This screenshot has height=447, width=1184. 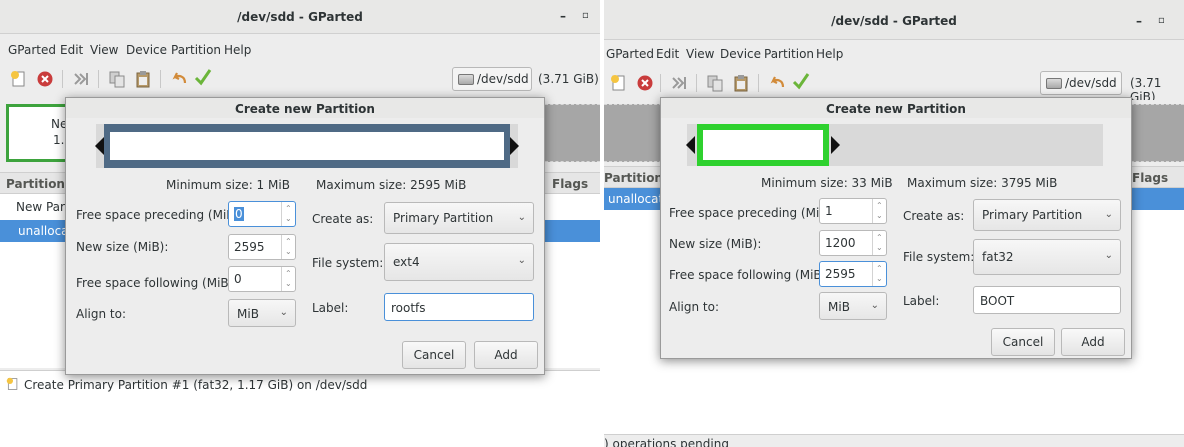 I want to click on following-spin: 2595 ⌃ ⌄, so click(x=853, y=274).